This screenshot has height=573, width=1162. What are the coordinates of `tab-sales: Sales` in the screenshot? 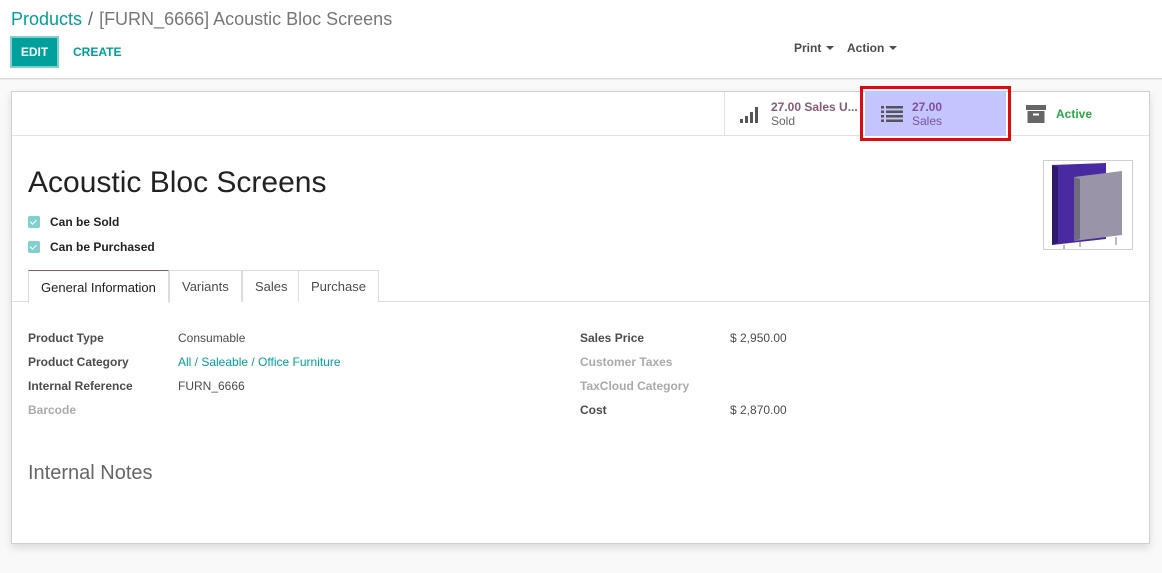 It's located at (271, 286).